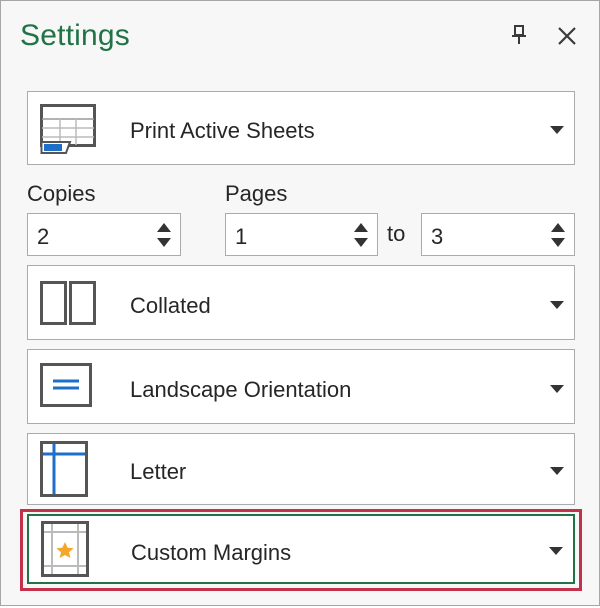 This screenshot has width=600, height=608. What do you see at coordinates (437, 236) in the screenshot?
I see `pages-to-value: 3` at bounding box center [437, 236].